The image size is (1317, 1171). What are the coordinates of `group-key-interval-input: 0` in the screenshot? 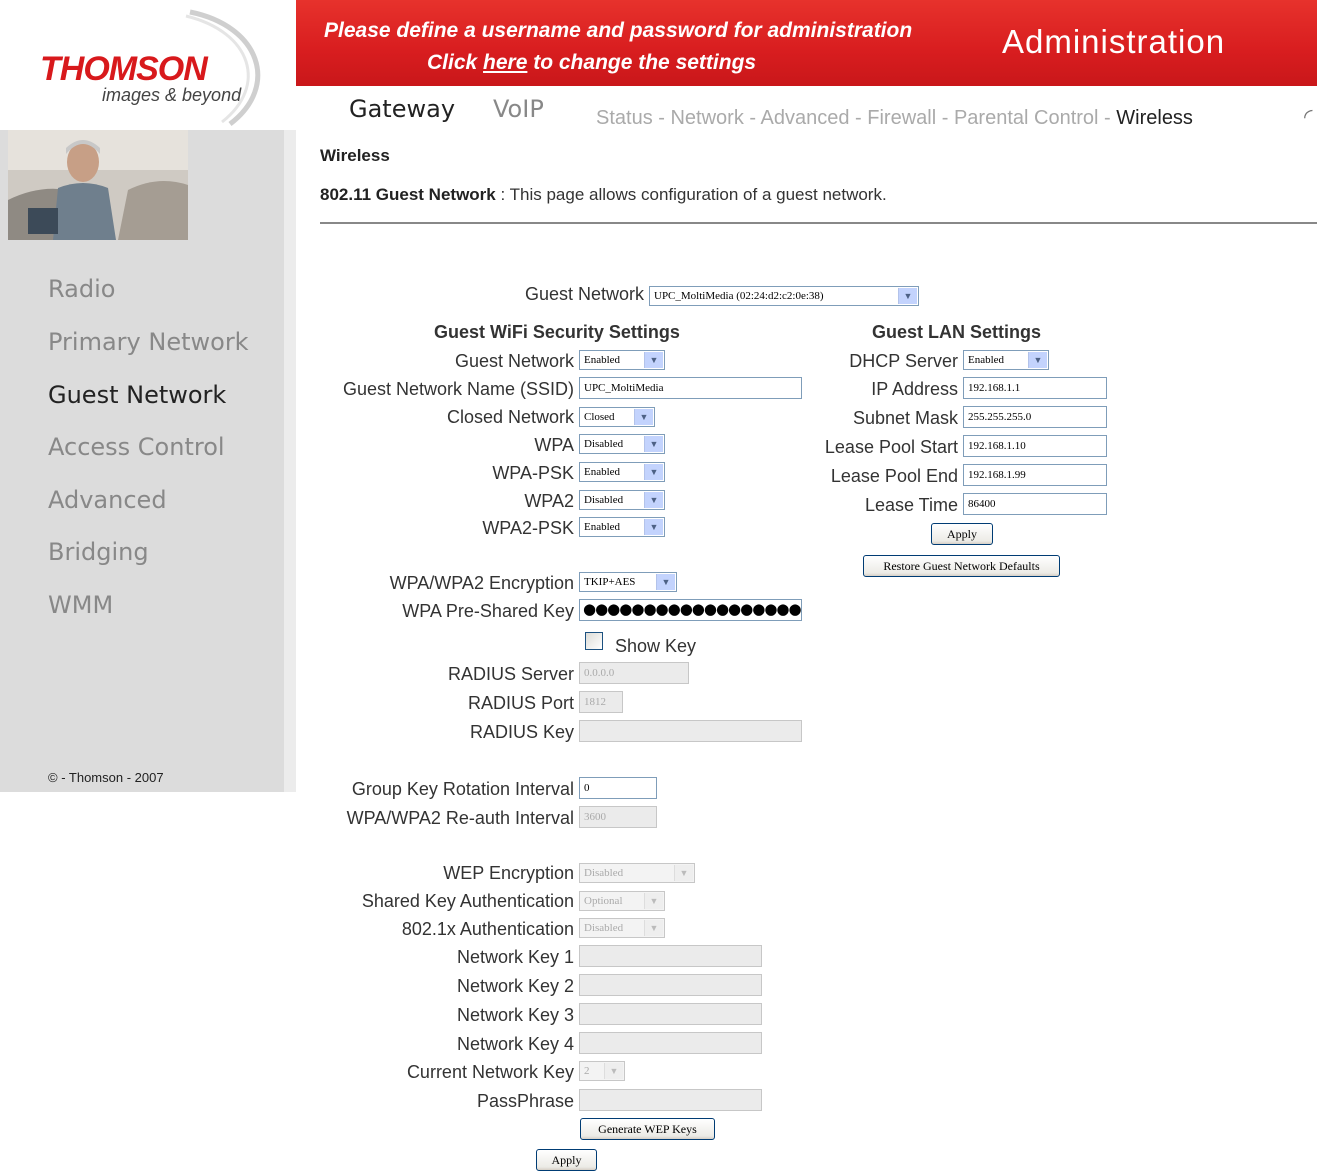 It's located at (618, 788).